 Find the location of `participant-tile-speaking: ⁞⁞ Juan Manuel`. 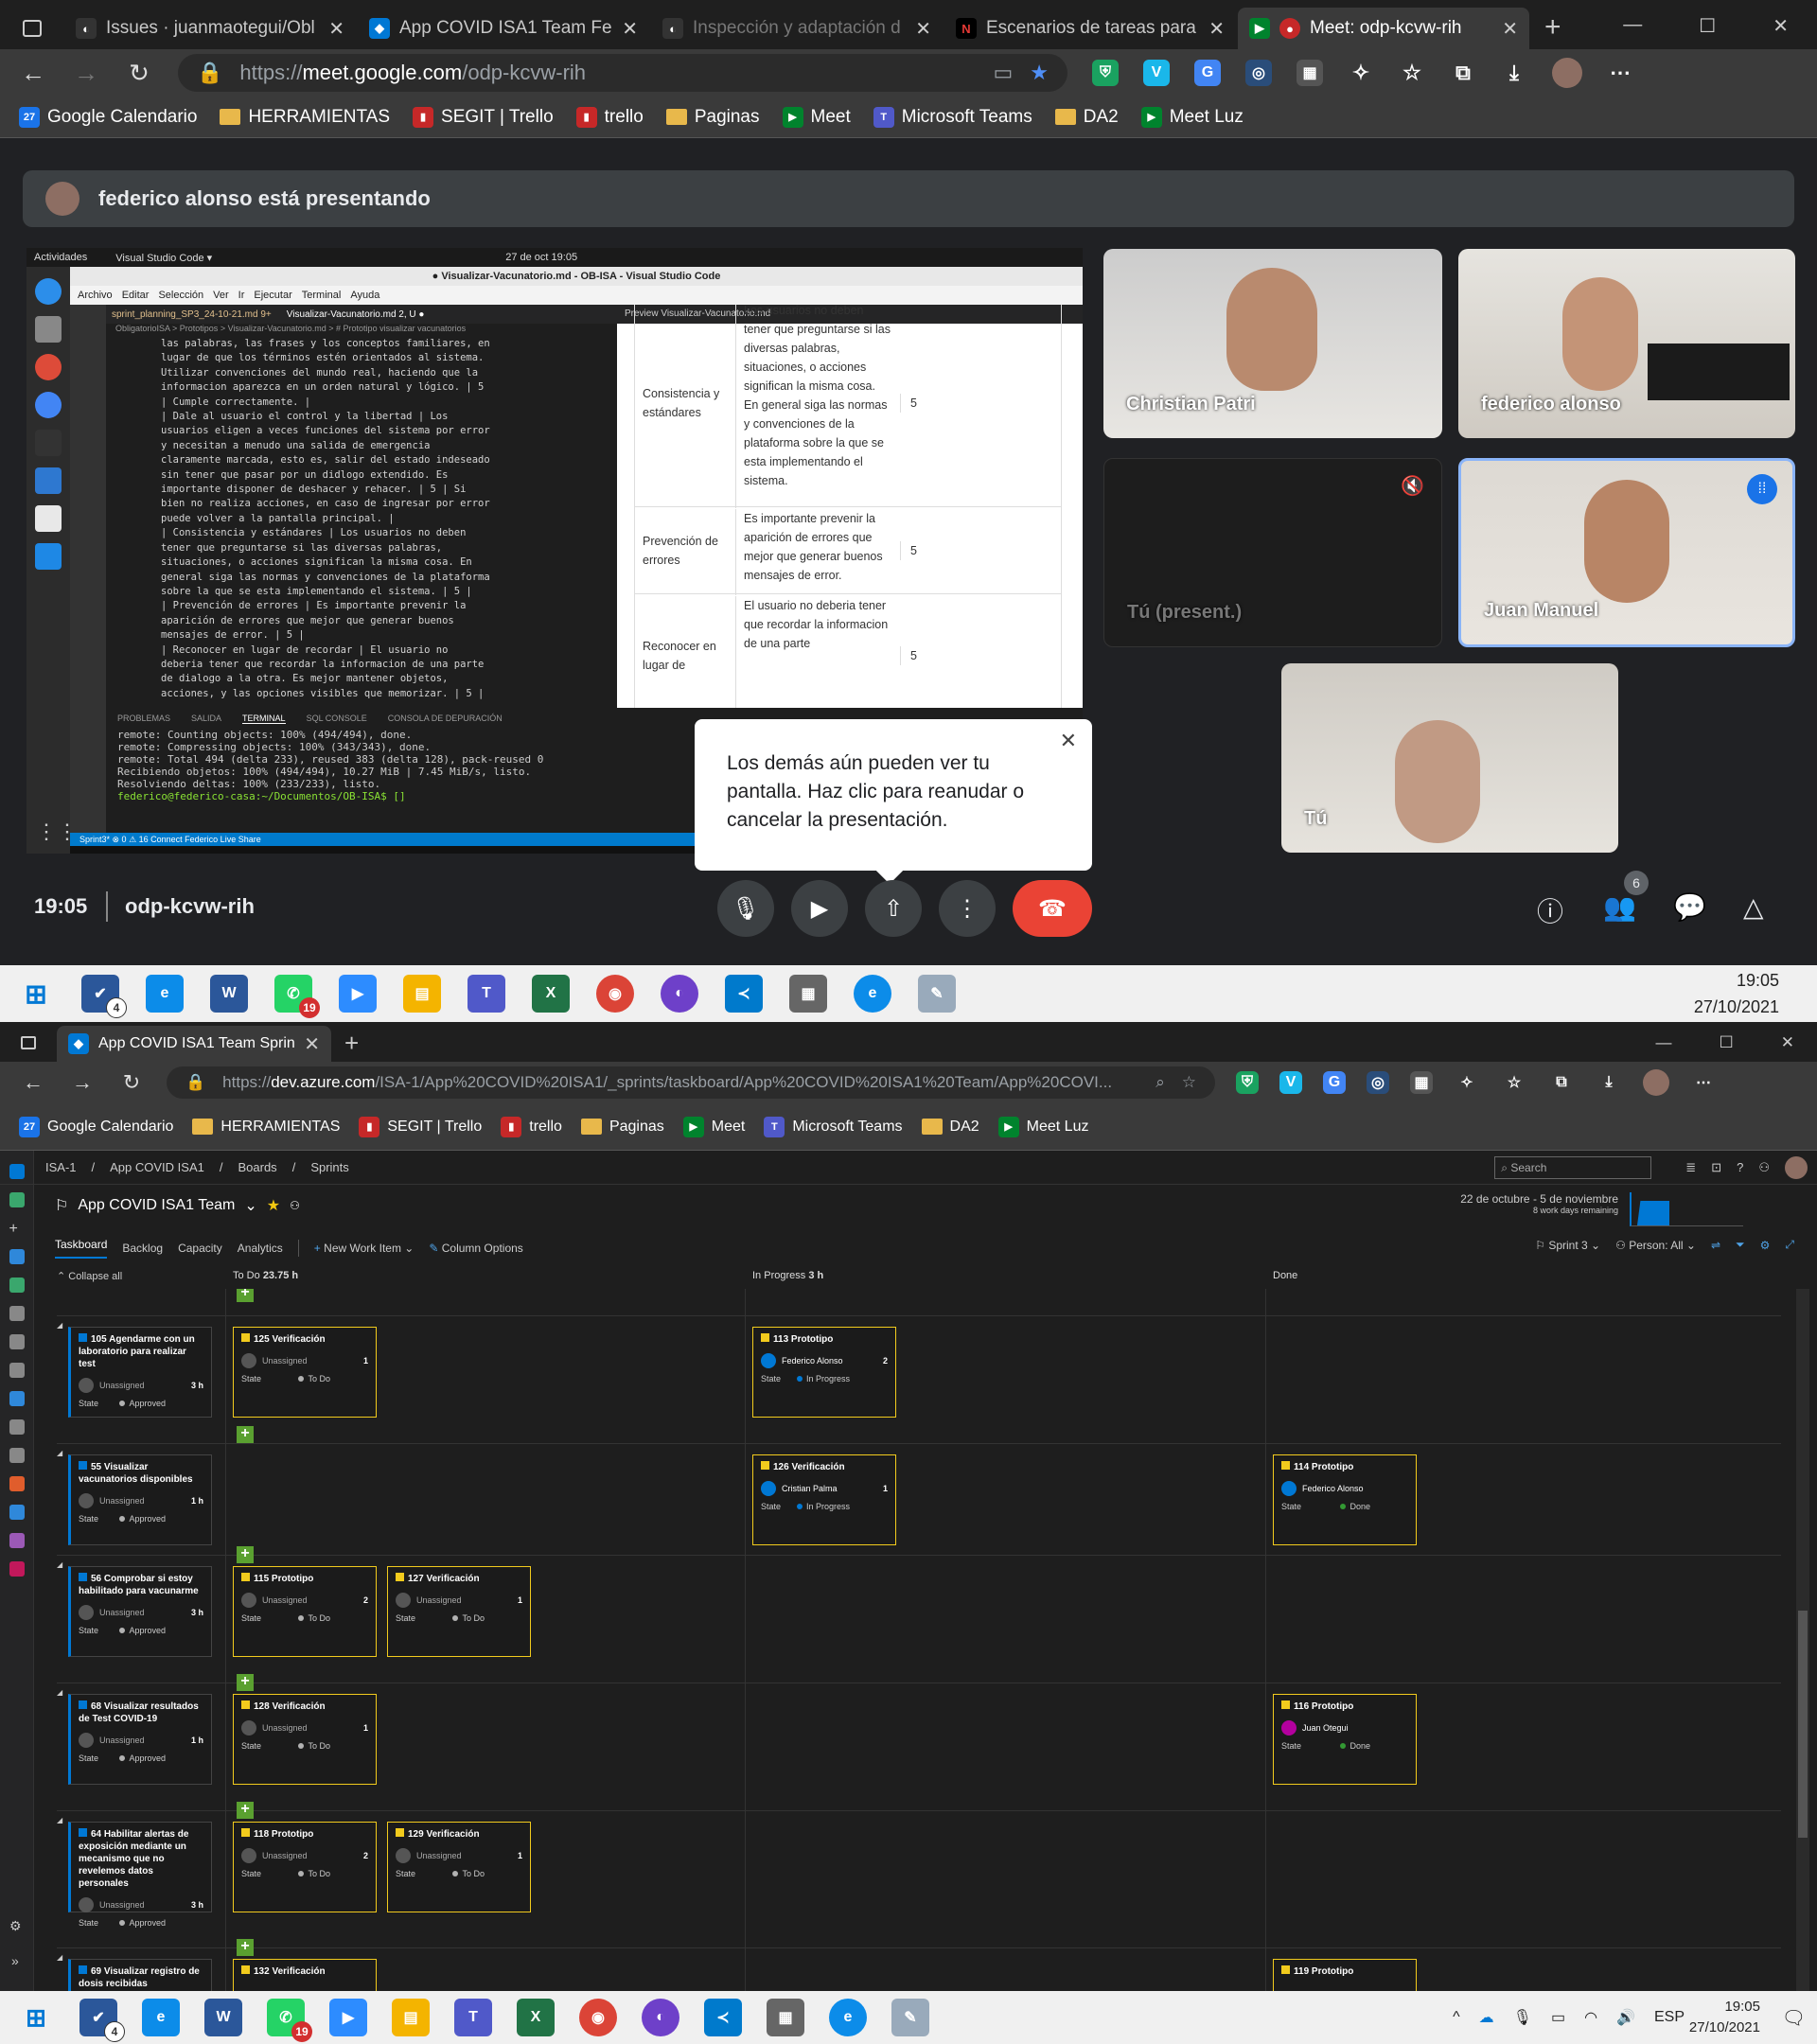

participant-tile-speaking: ⁞⁞ Juan Manuel is located at coordinates (1626, 552).